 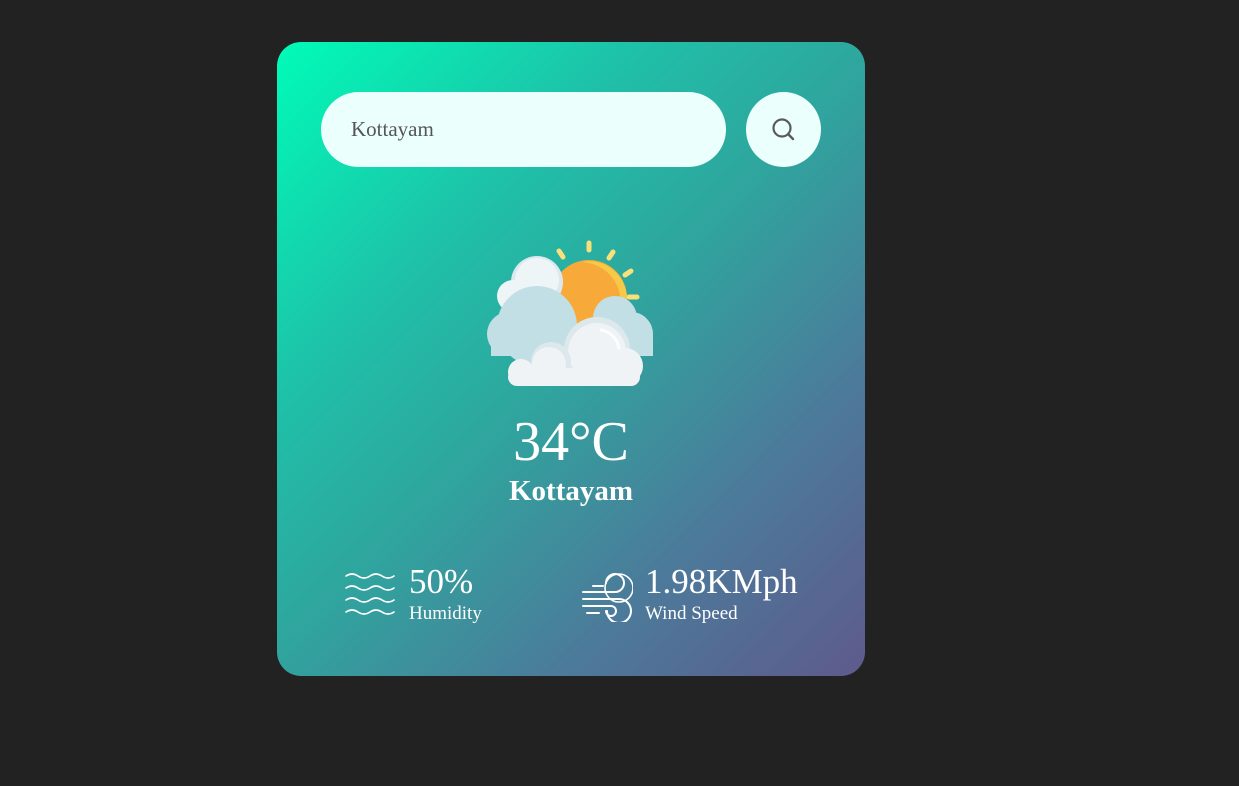 I want to click on search-button, so click(x=783, y=129).